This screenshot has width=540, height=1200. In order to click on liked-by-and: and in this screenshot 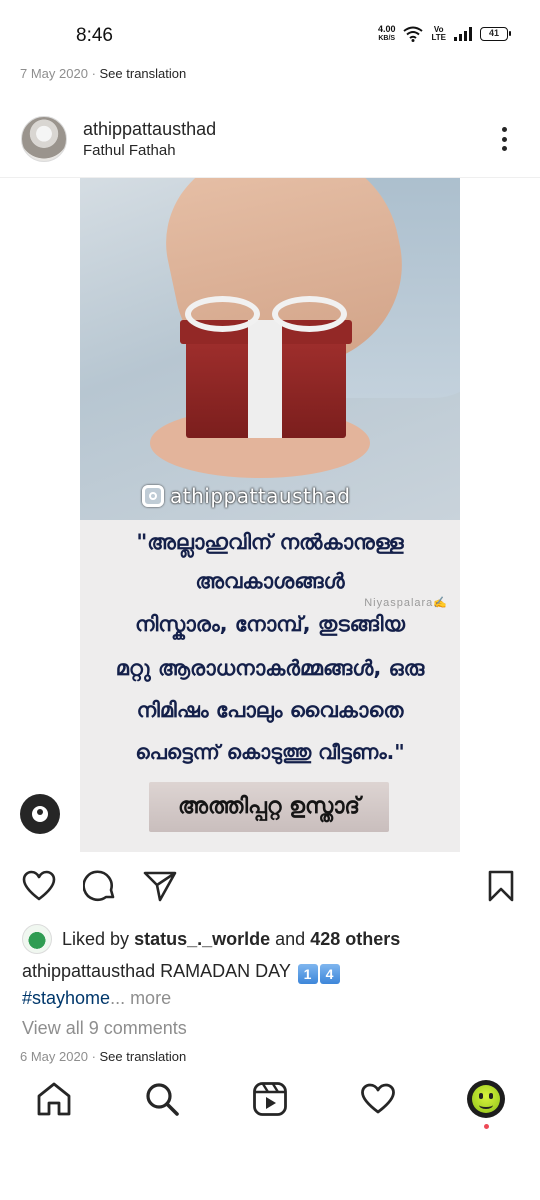, I will do `click(290, 938)`.